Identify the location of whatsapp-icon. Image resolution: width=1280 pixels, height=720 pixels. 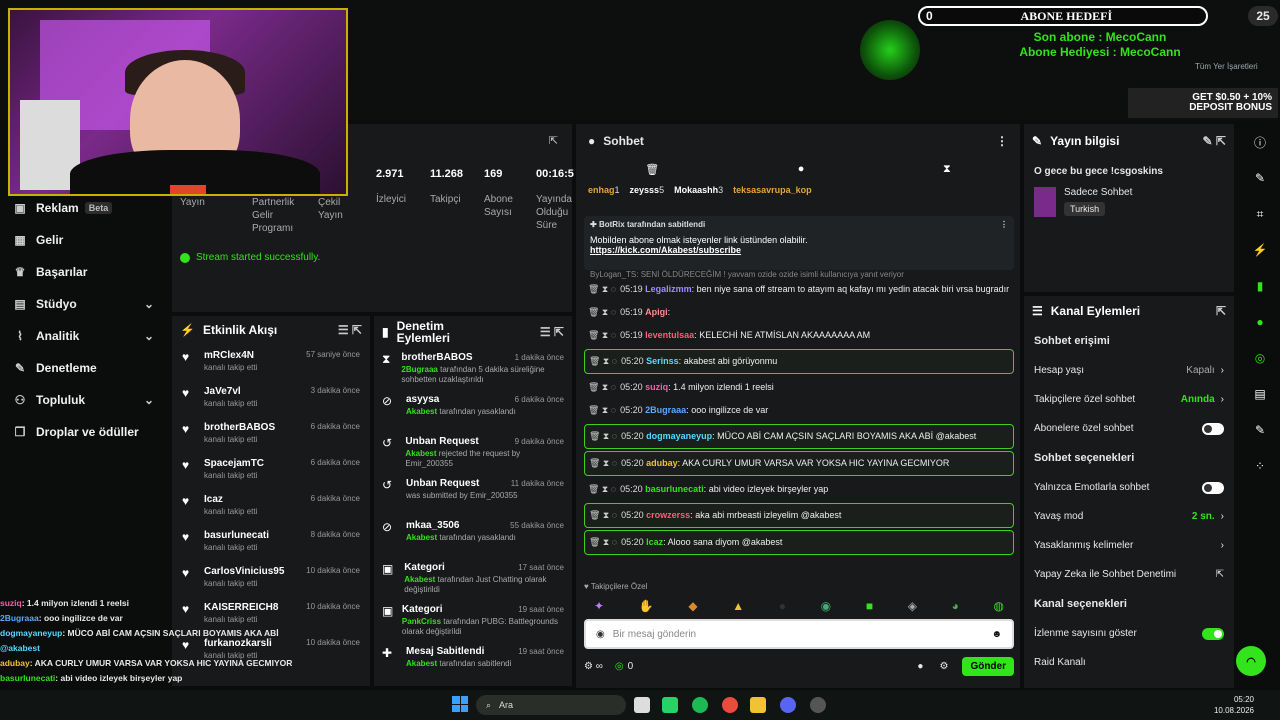
(670, 705).